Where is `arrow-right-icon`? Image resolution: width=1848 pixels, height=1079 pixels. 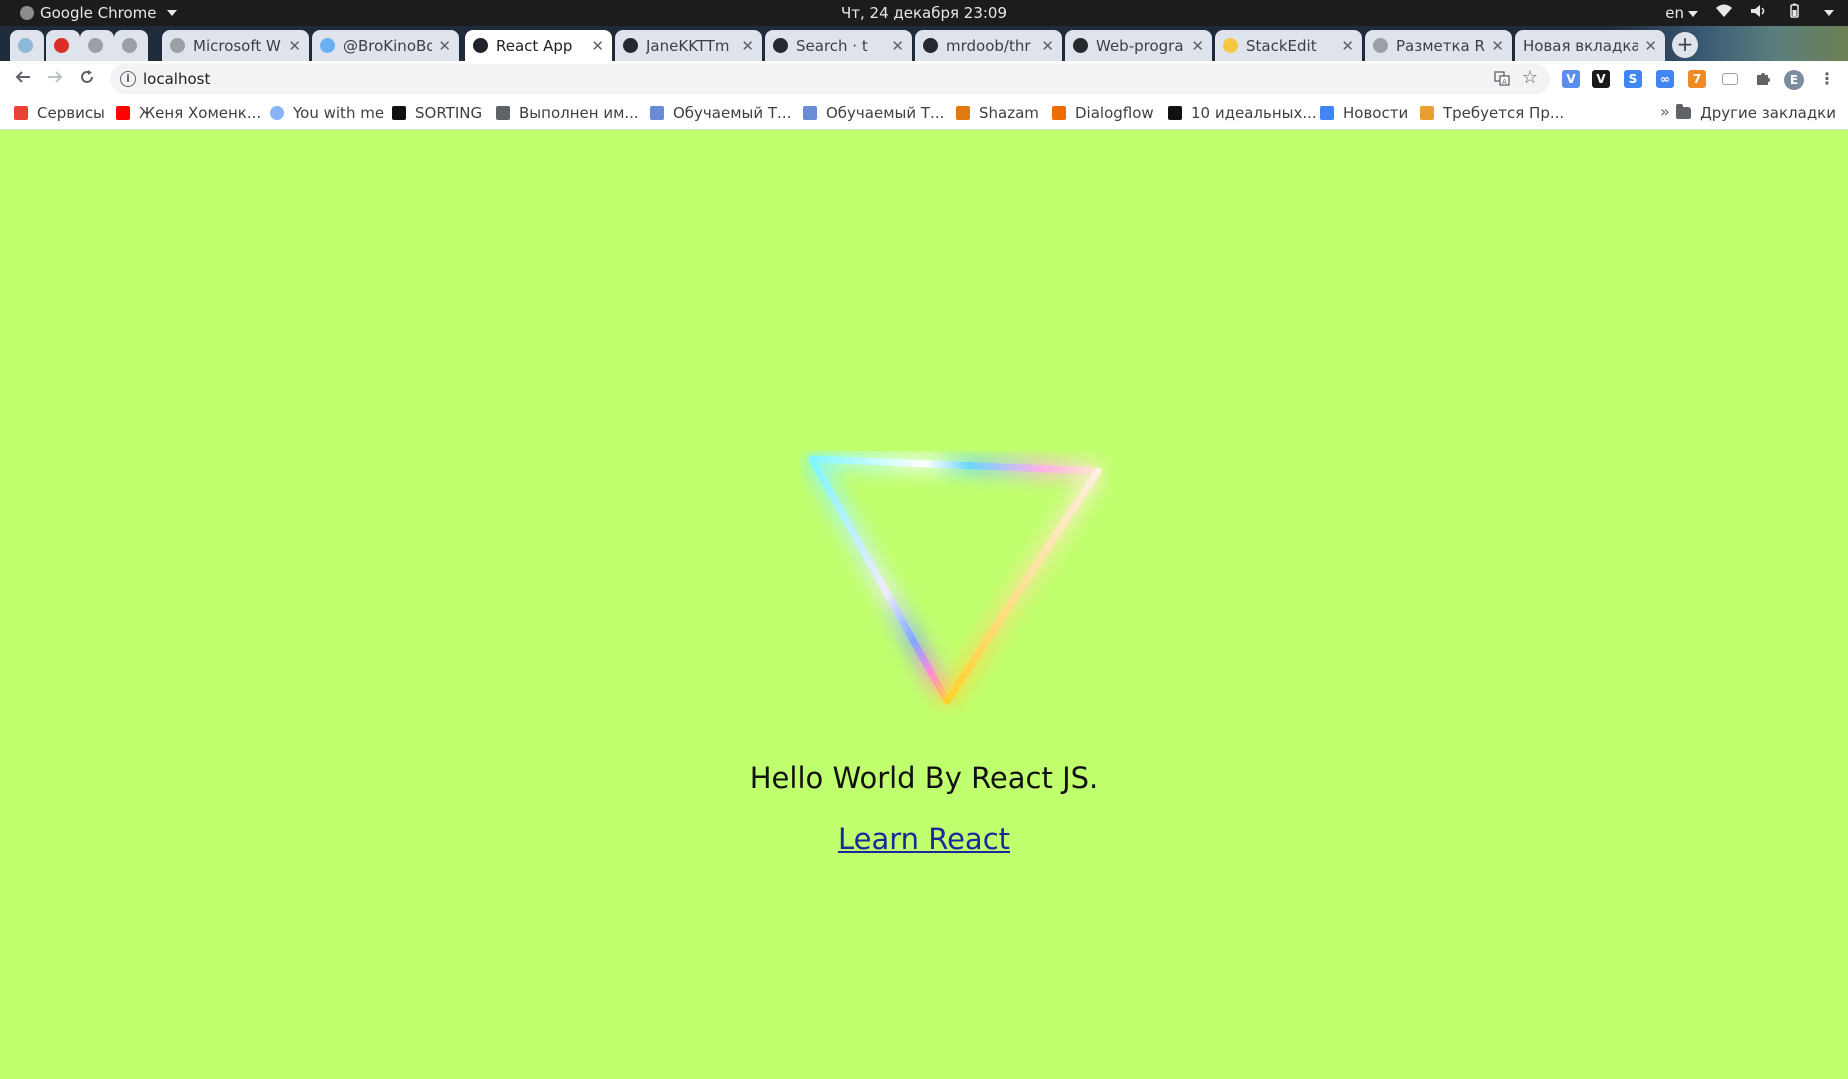
arrow-right-icon is located at coordinates (55, 77).